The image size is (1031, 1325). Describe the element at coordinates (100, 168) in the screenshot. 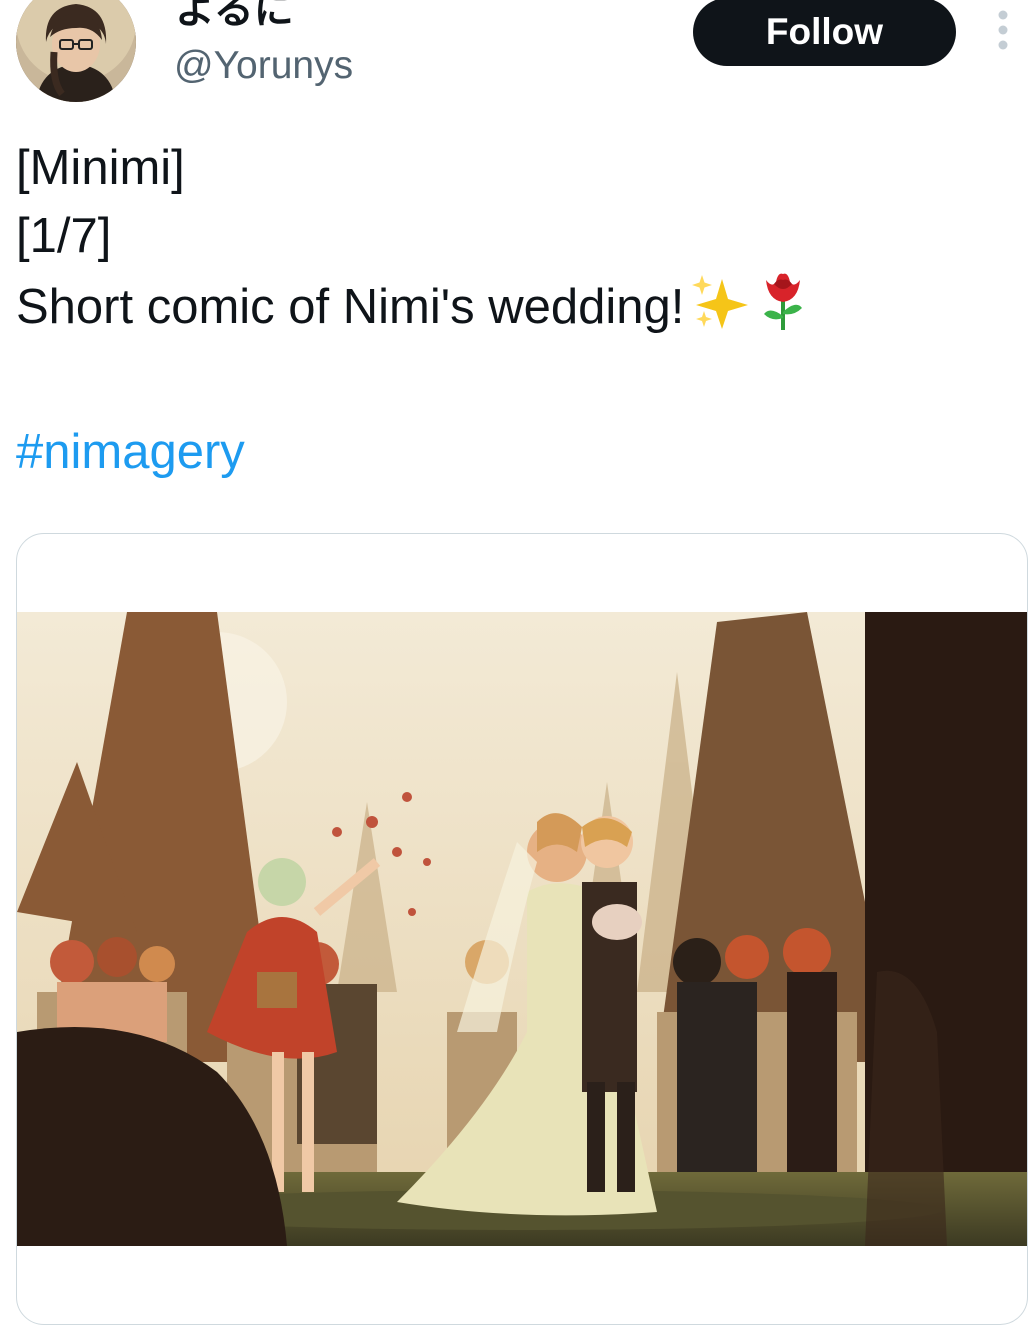

I see `tweet-line-title: [Minimi]` at that location.